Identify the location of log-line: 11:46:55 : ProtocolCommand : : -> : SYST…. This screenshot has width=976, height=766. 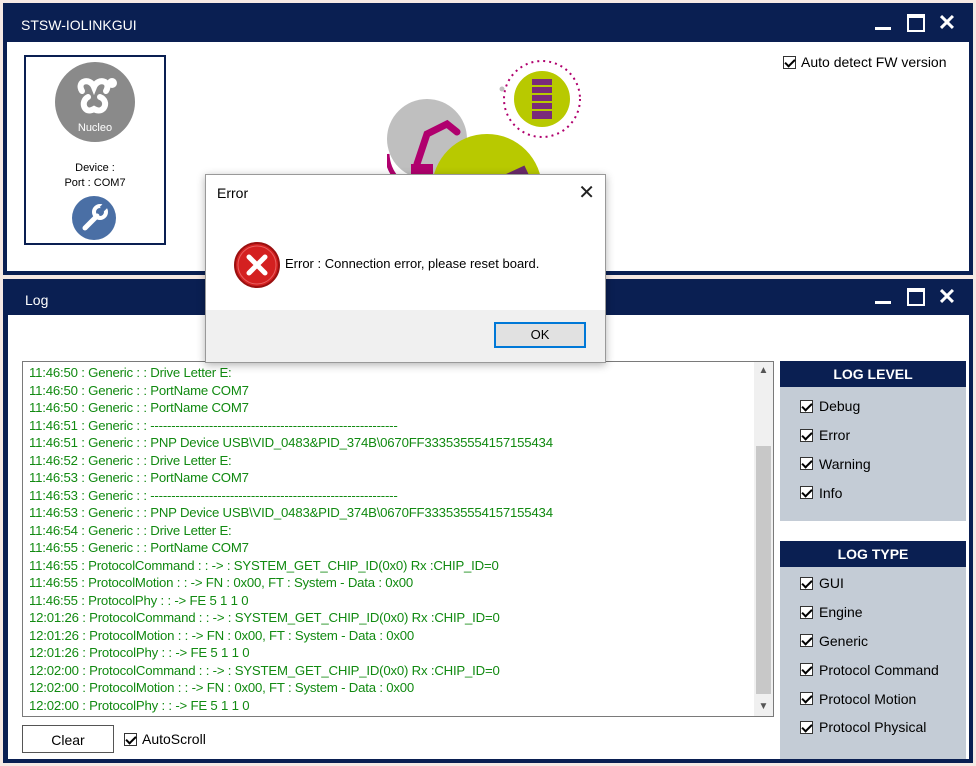
(264, 565).